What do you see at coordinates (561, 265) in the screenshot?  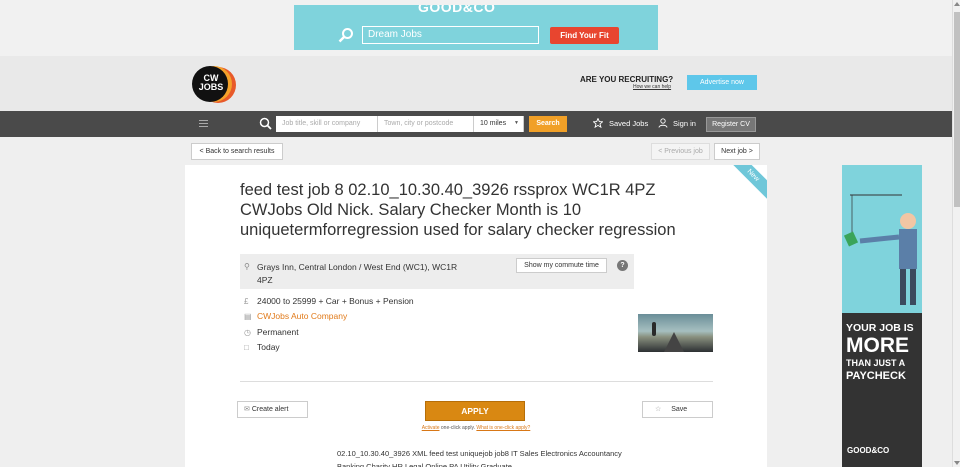 I see `show-commute-button: Show my commute time` at bounding box center [561, 265].